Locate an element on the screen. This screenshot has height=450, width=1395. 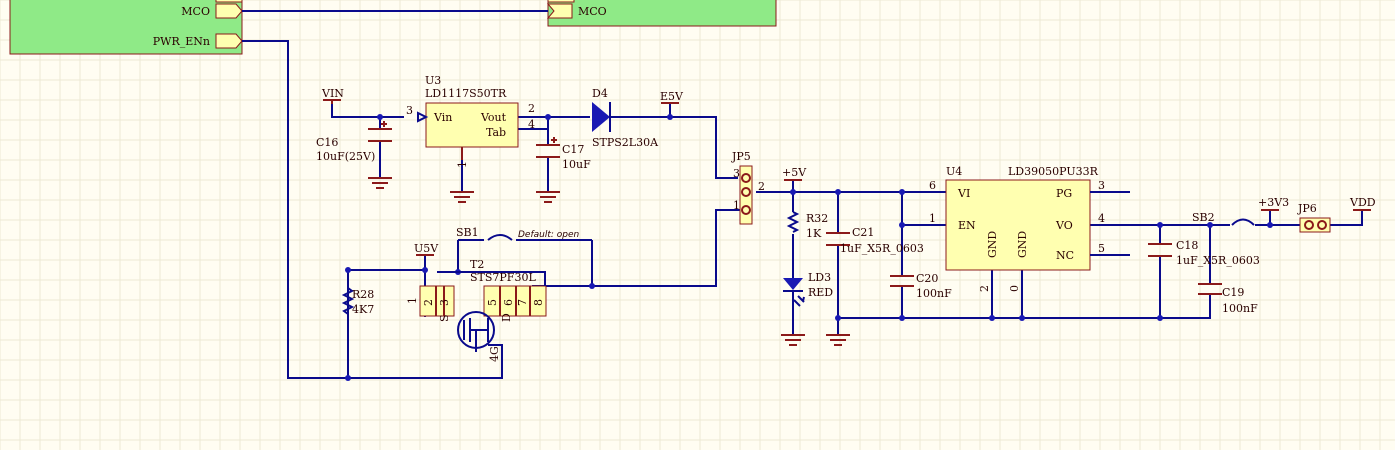
u4-pin6: 6 is located at coordinates (932, 185).